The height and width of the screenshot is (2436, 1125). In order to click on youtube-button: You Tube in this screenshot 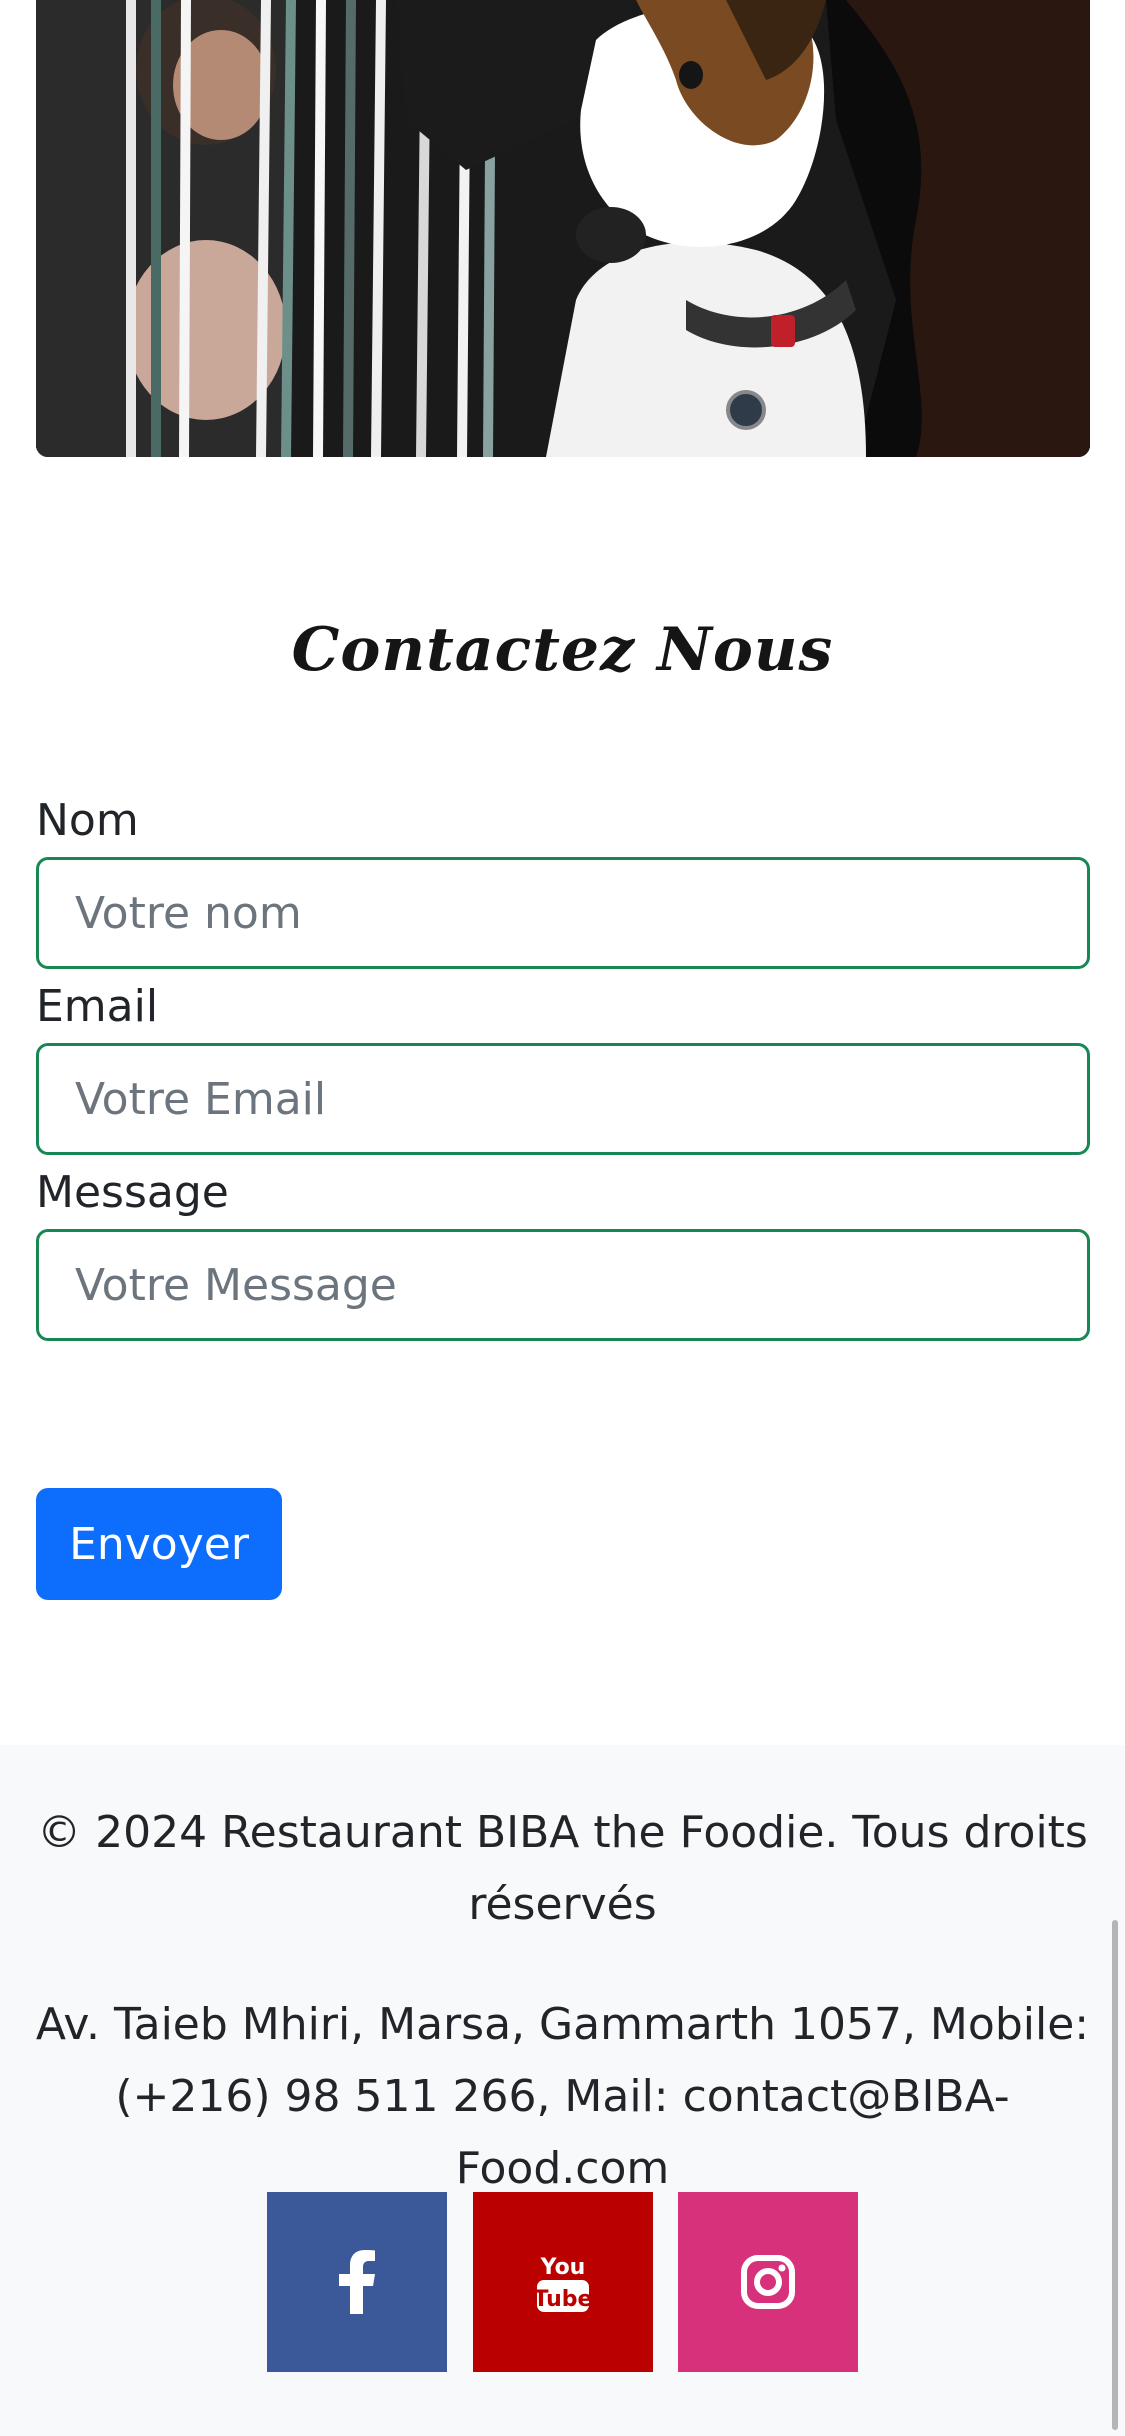, I will do `click(563, 2282)`.